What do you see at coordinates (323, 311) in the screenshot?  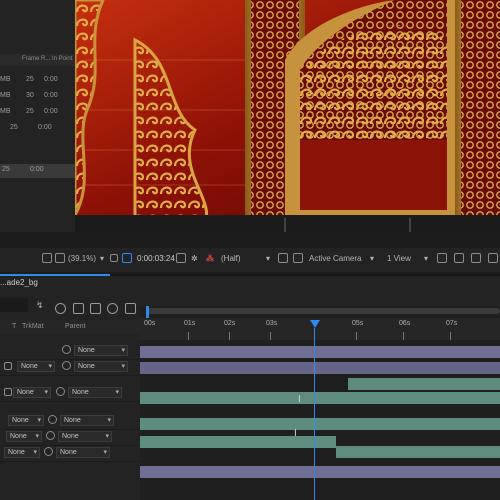 I see `work-area-bar` at bounding box center [323, 311].